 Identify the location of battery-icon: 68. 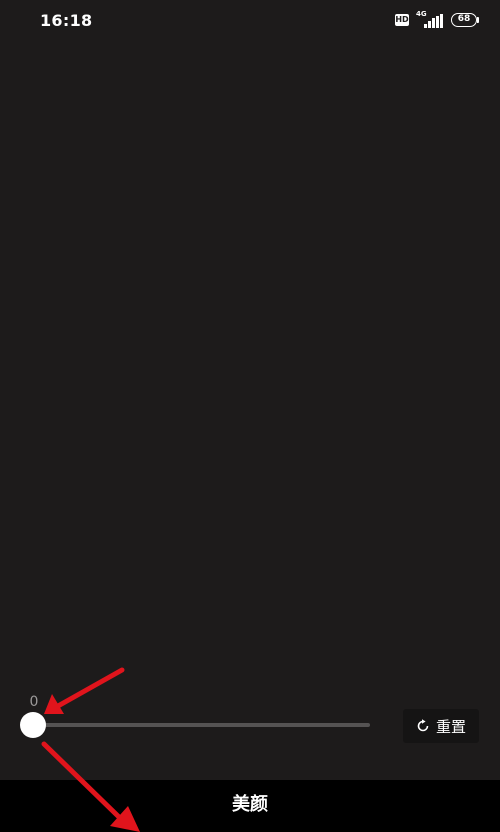
(464, 20).